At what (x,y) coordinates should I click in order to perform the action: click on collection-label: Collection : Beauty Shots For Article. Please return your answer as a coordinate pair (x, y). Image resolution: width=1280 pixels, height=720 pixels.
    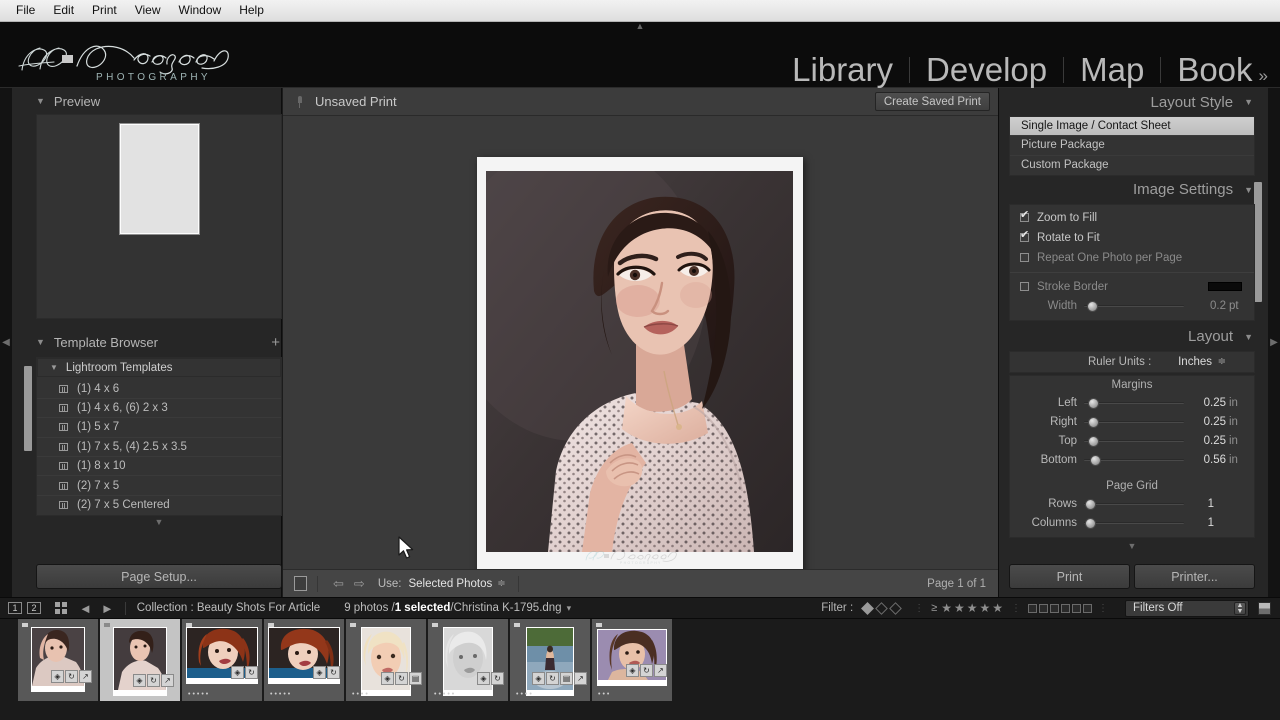
    Looking at the image, I should click on (228, 608).